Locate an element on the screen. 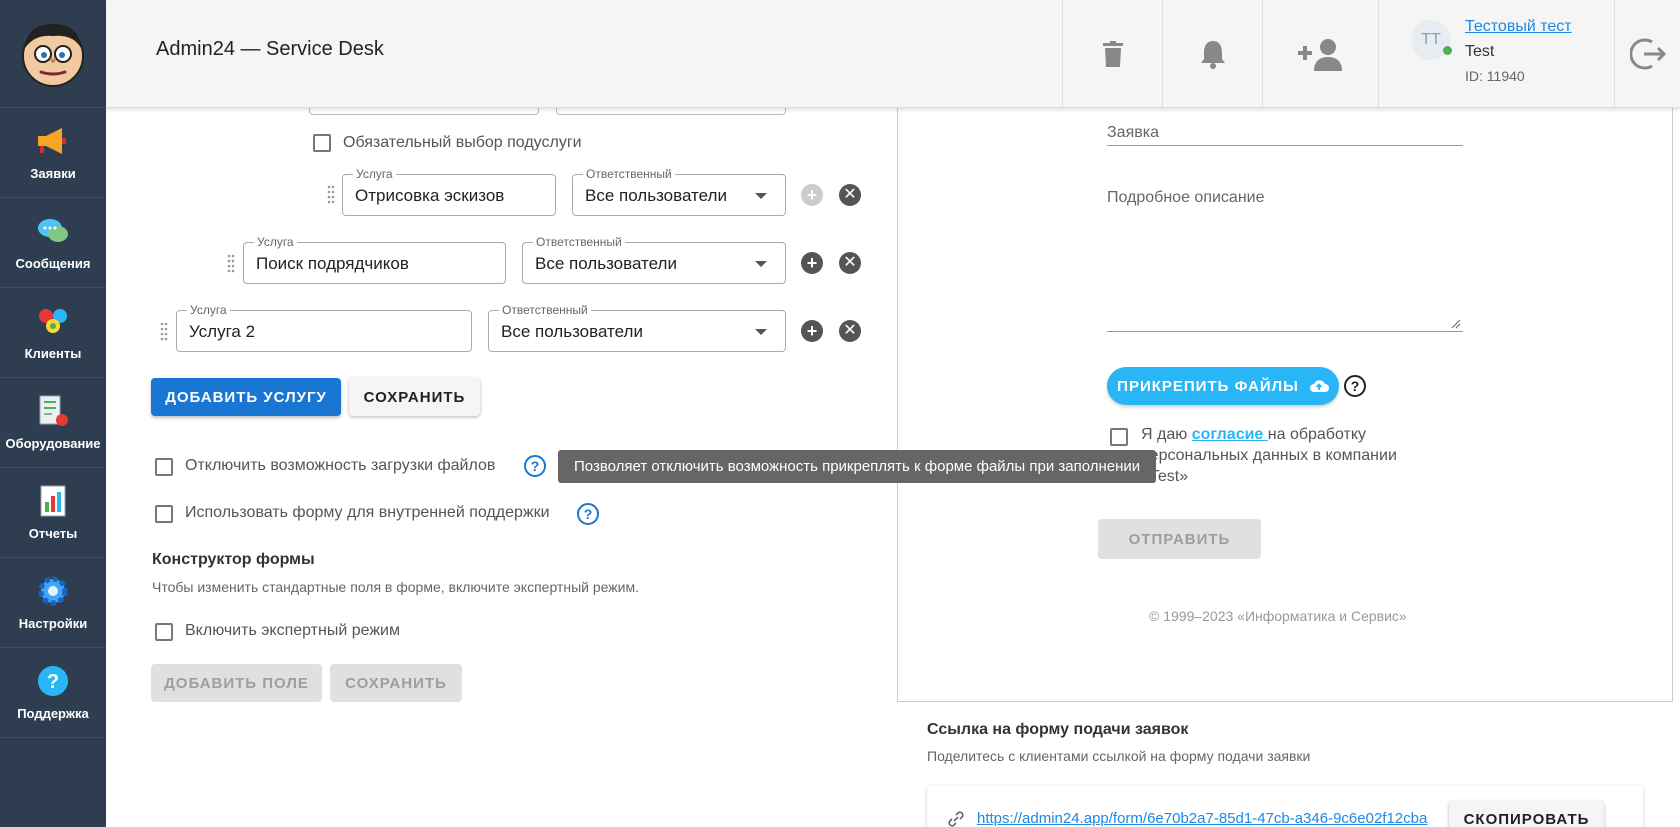 The width and height of the screenshot is (1680, 827). copy-link-button: СКОПИРОВАТЬ is located at coordinates (1526, 814).